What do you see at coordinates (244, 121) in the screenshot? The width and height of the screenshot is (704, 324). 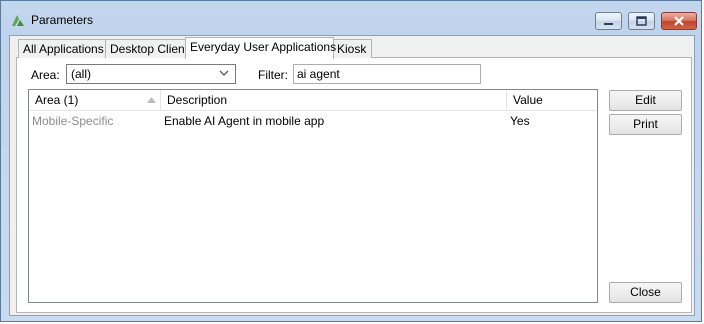 I see `row-description-cell: Enable AI Agent in mobile app` at bounding box center [244, 121].